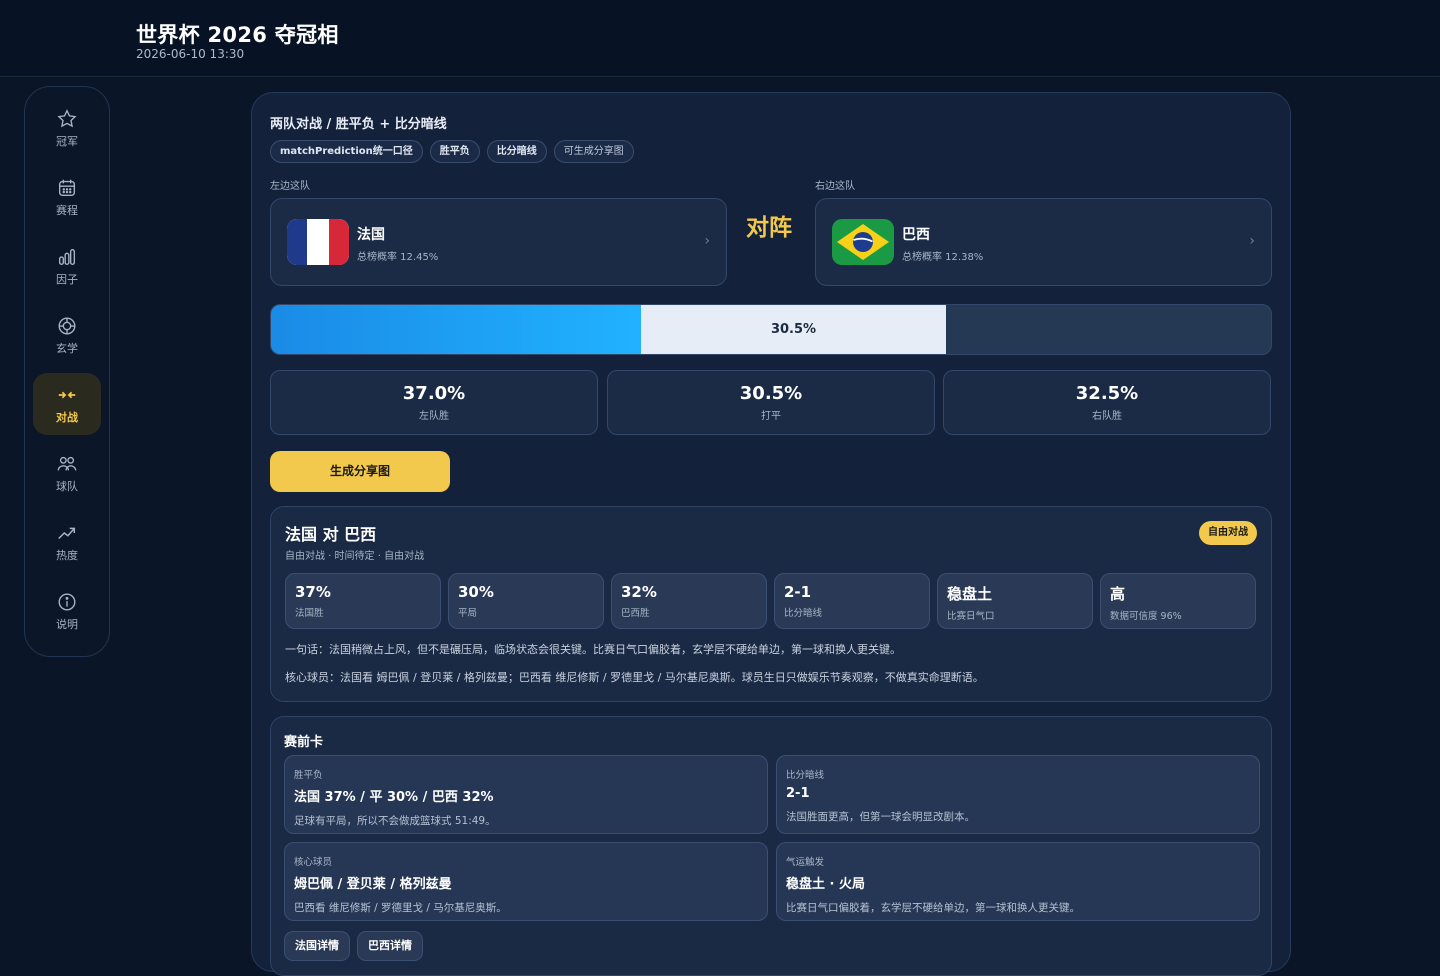 The image size is (1440, 976). Describe the element at coordinates (1178, 601) in the screenshot. I see `metric-card: 高数据可信度 96%` at that location.